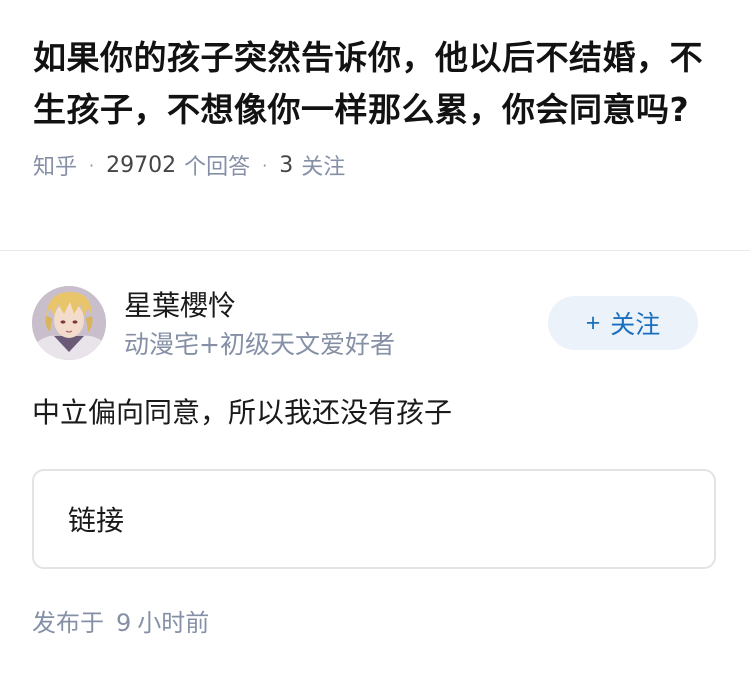 The image size is (750, 674). I want to click on publish-number: 9, so click(124, 623).